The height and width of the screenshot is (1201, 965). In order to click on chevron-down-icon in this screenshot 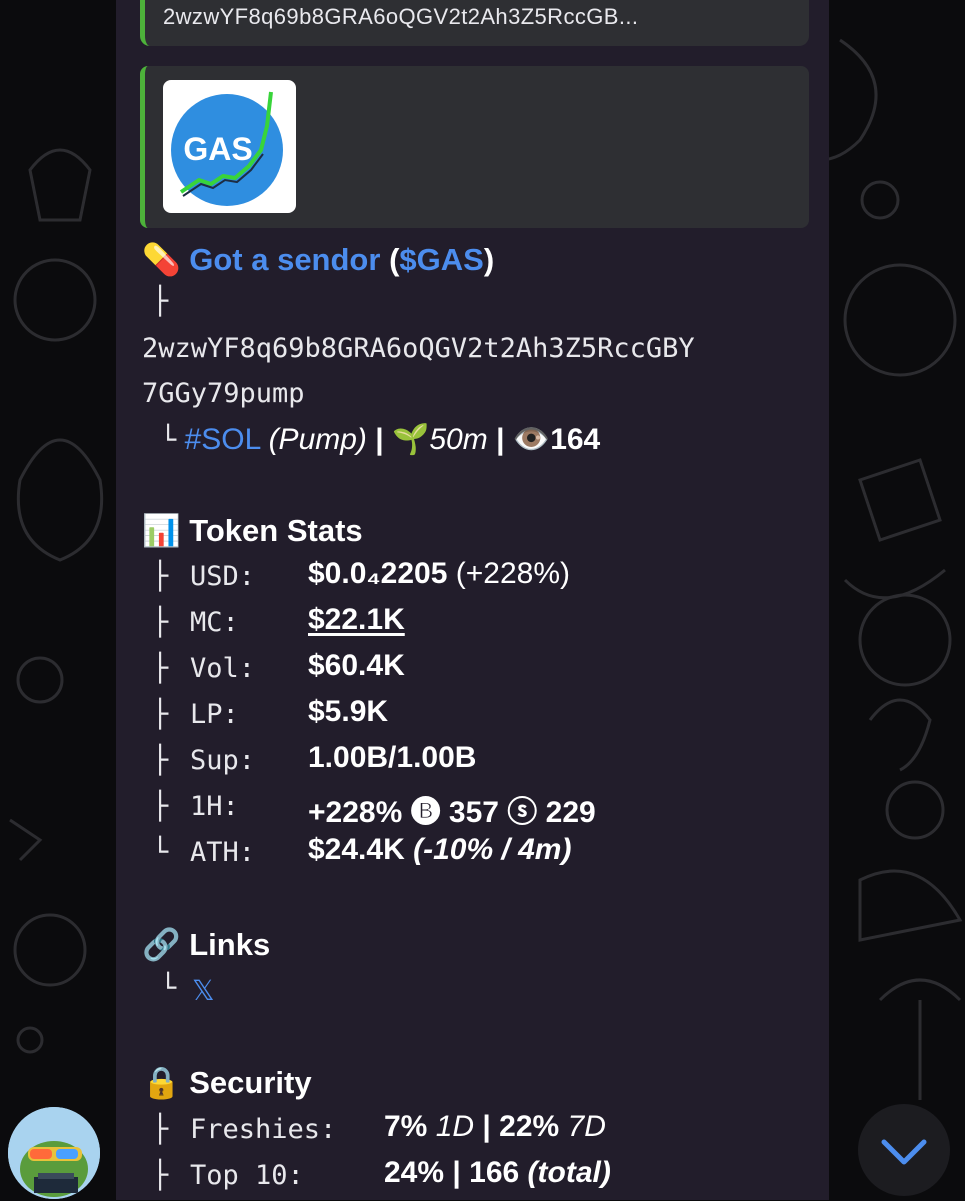, I will do `click(904, 1152)`.